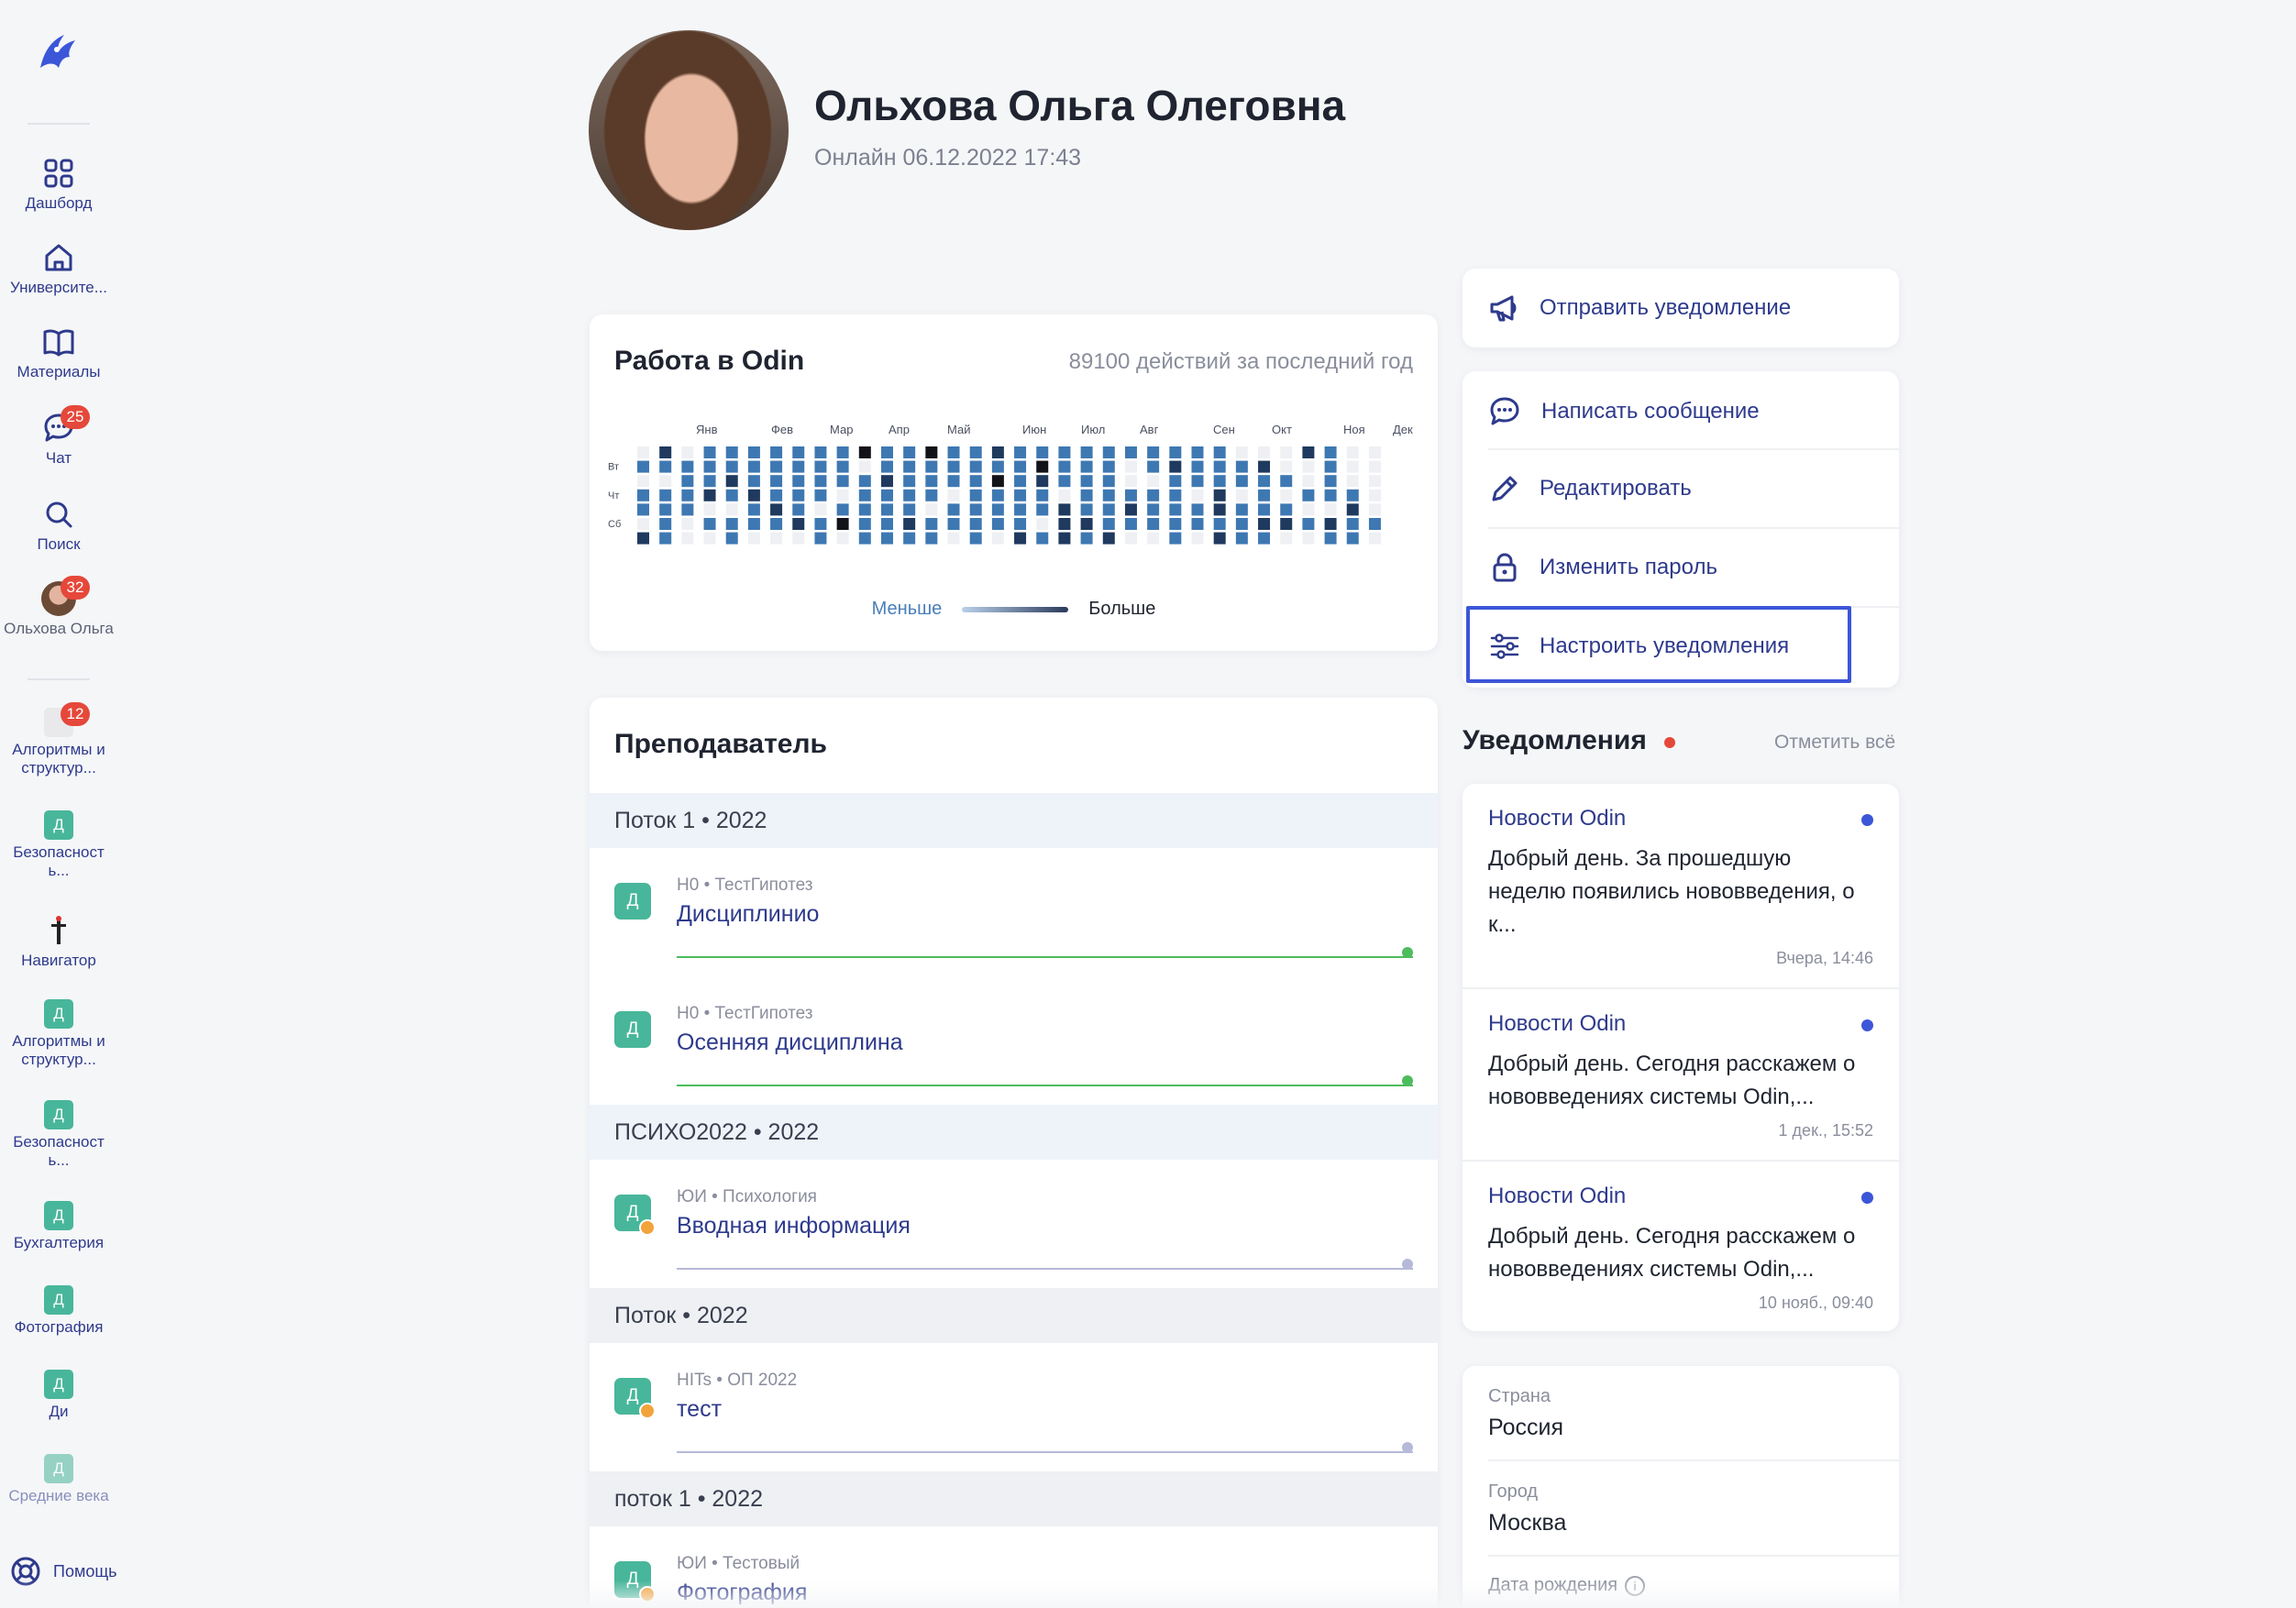 Image resolution: width=2296 pixels, height=1608 pixels. Describe the element at coordinates (58, 1486) in the screenshot. I see `sidebar-course: Д Средние века` at that location.